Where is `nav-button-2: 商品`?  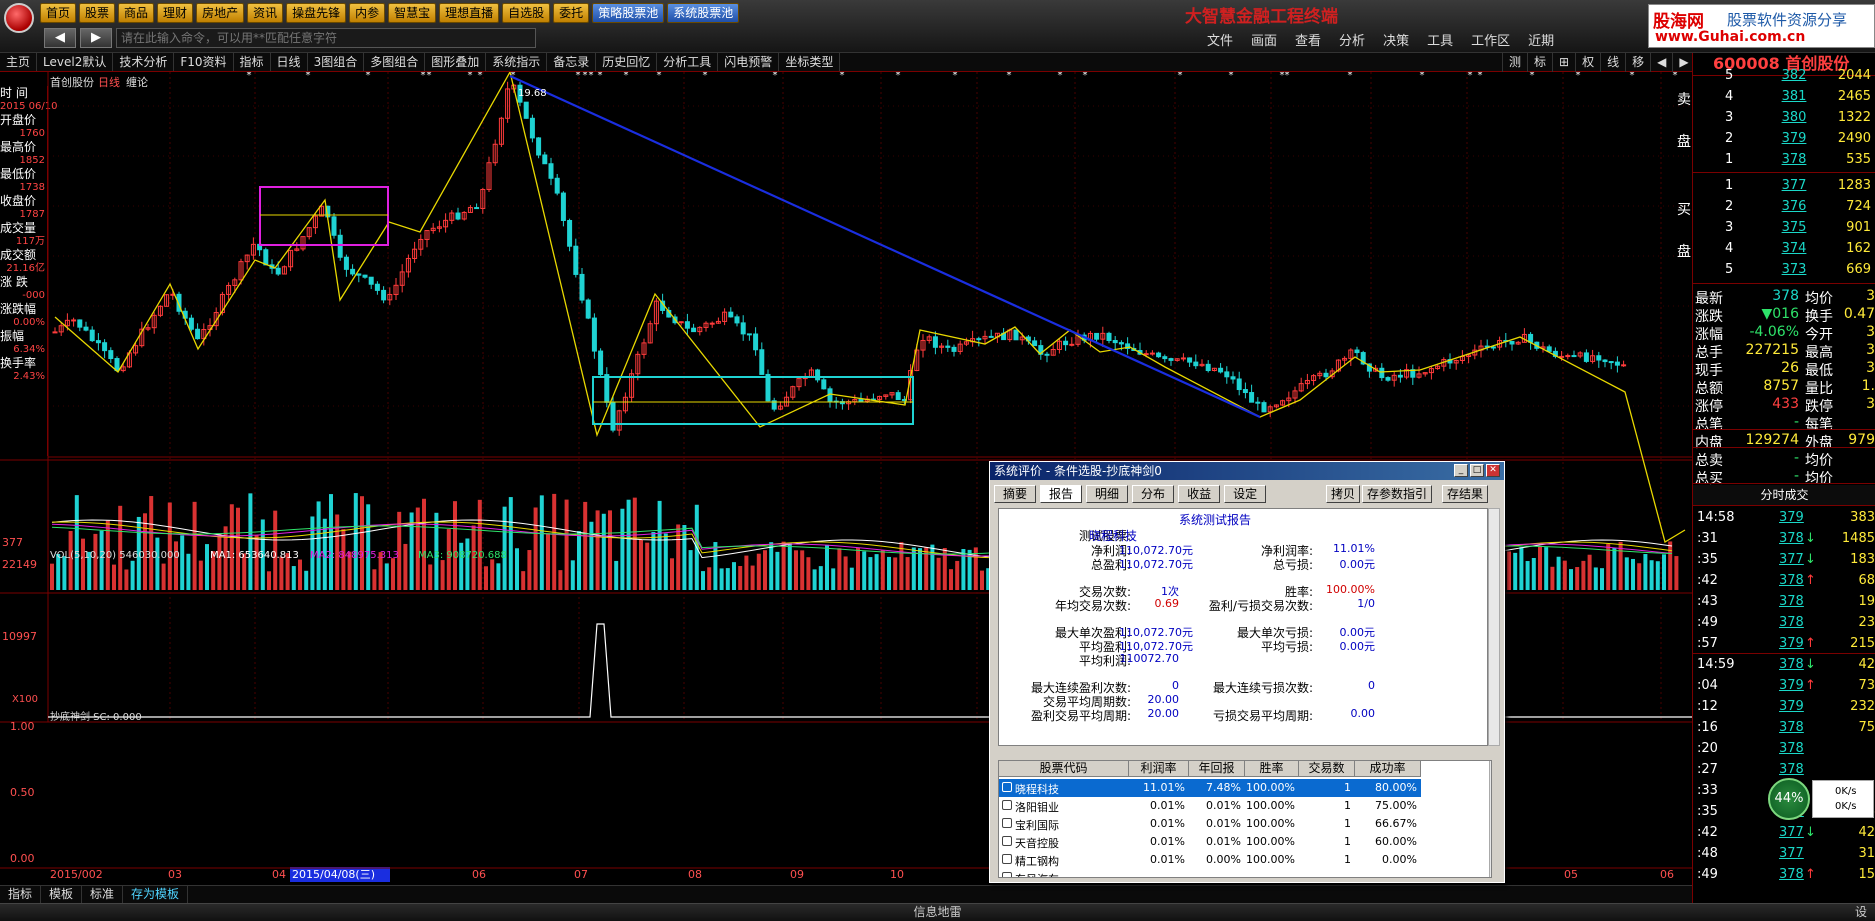
nav-button-2: 商品 is located at coordinates (136, 13).